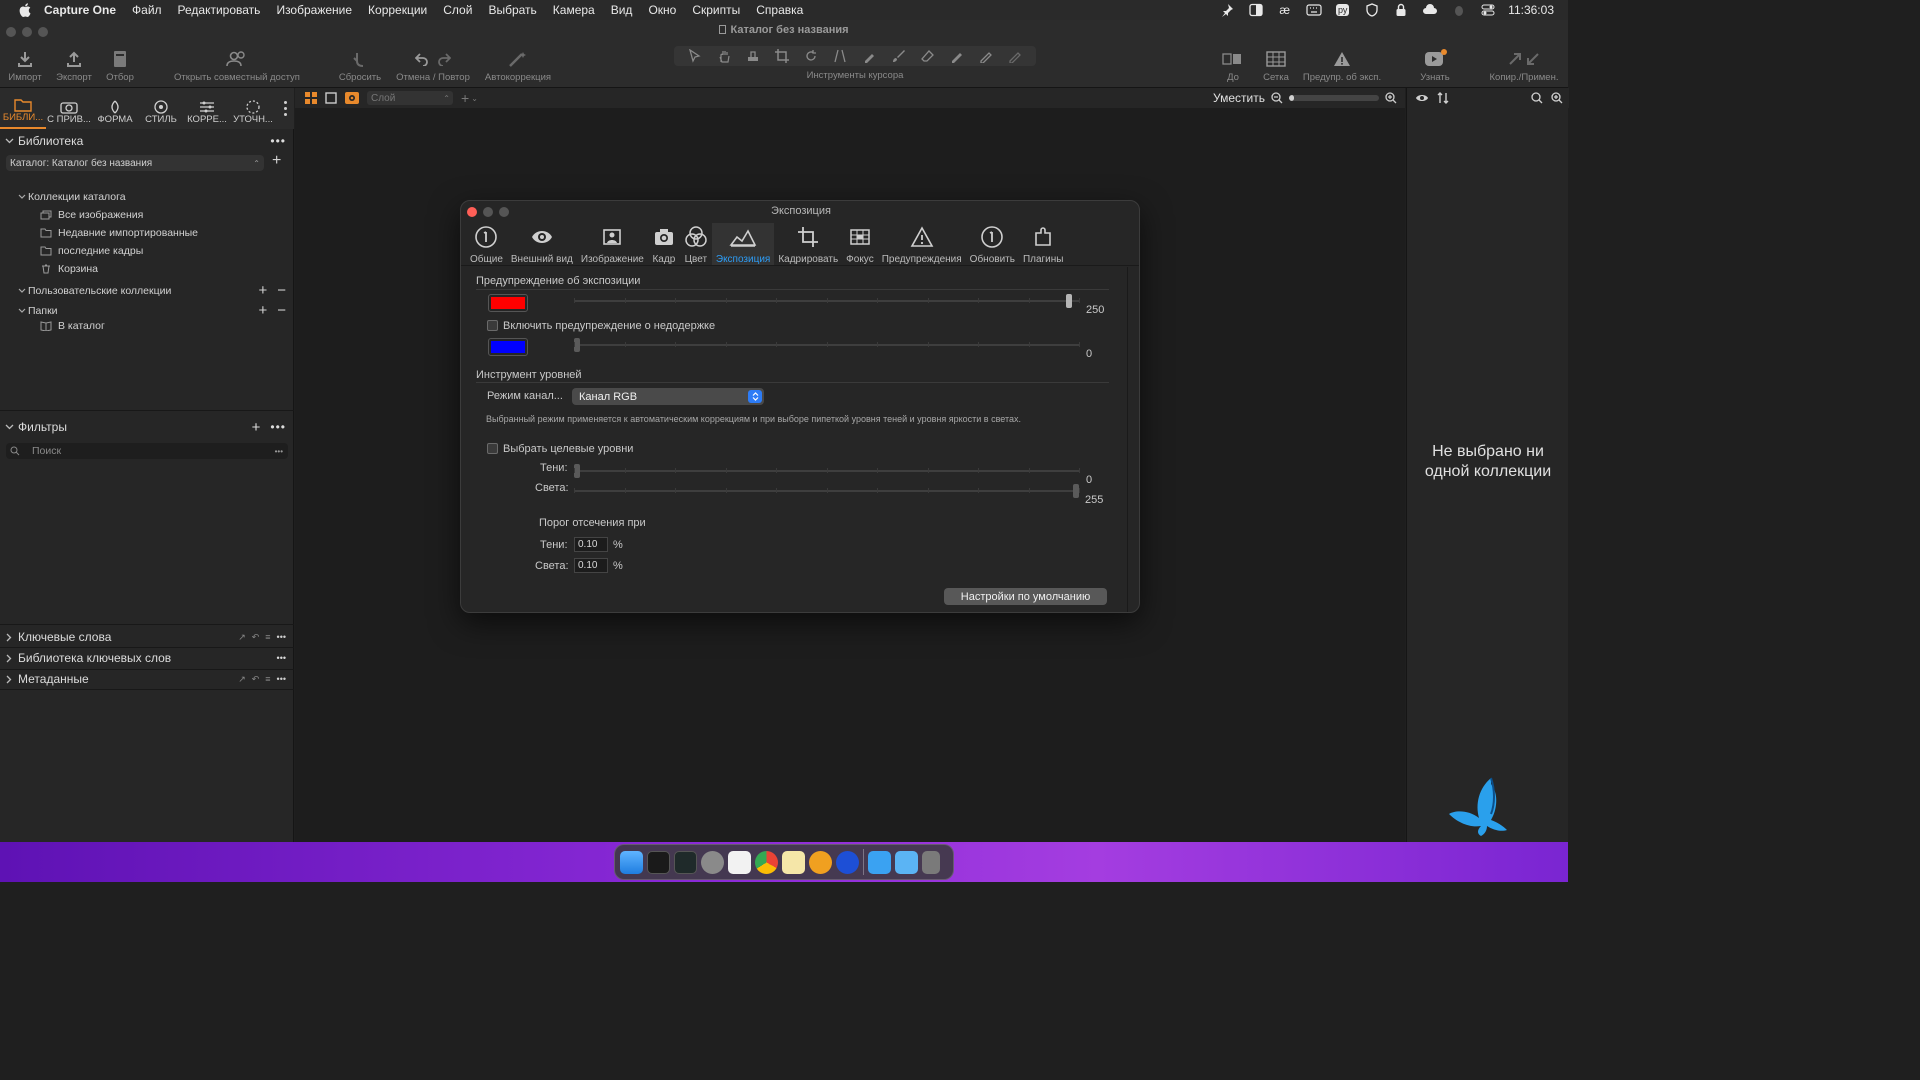  Describe the element at coordinates (696, 244) in the screenshot. I see `pref-tab-color: Цвет` at that location.